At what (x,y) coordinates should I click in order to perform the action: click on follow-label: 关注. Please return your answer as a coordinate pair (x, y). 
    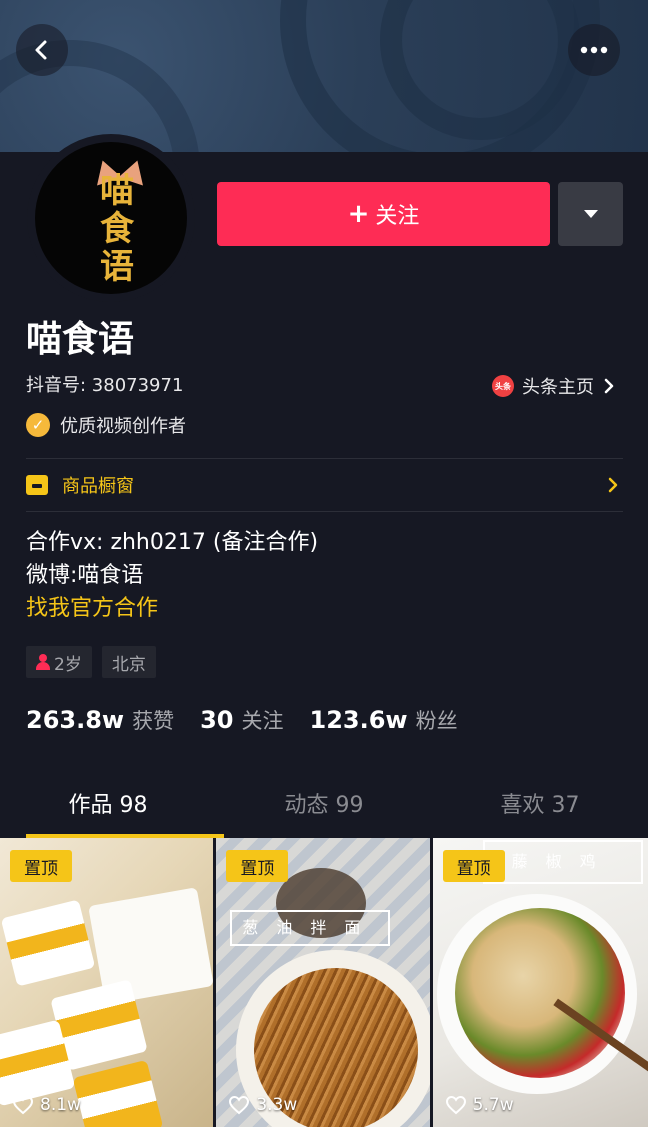
    Looking at the image, I should click on (397, 216).